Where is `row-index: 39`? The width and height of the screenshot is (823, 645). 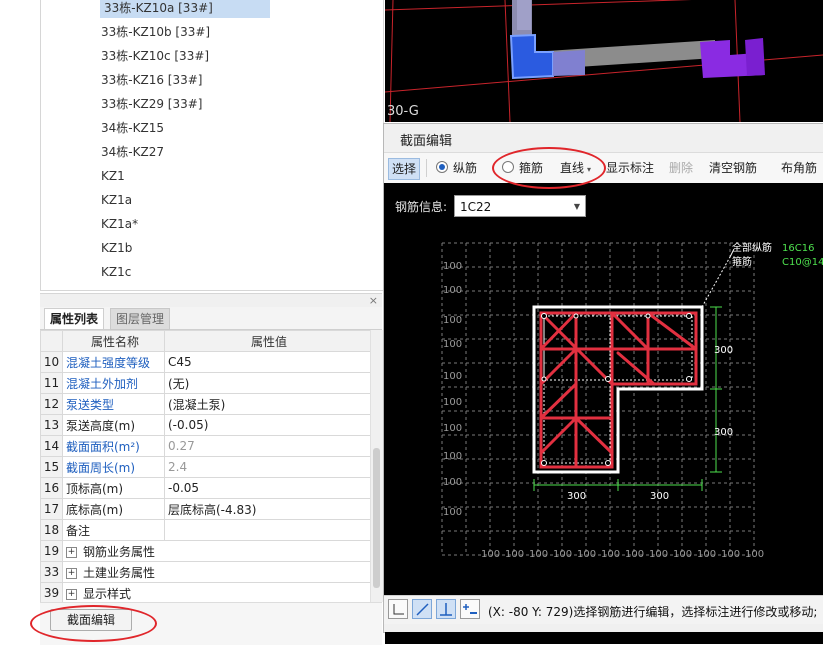
row-index: 39 is located at coordinates (51, 593).